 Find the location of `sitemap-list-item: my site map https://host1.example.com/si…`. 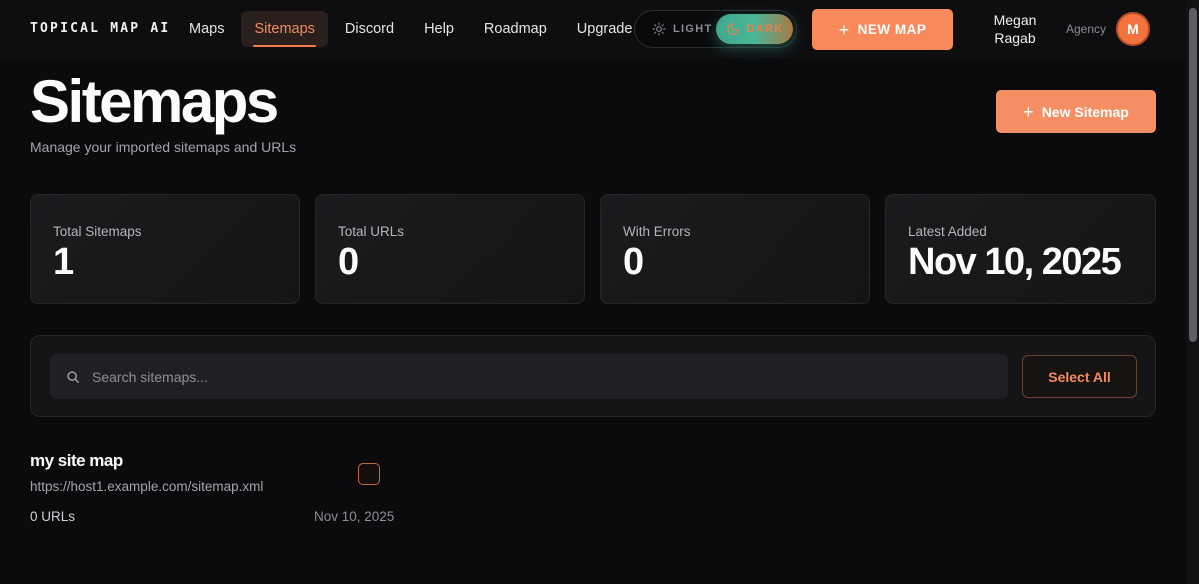

sitemap-list-item: my site map https://host1.example.com/si… is located at coordinates (220, 493).